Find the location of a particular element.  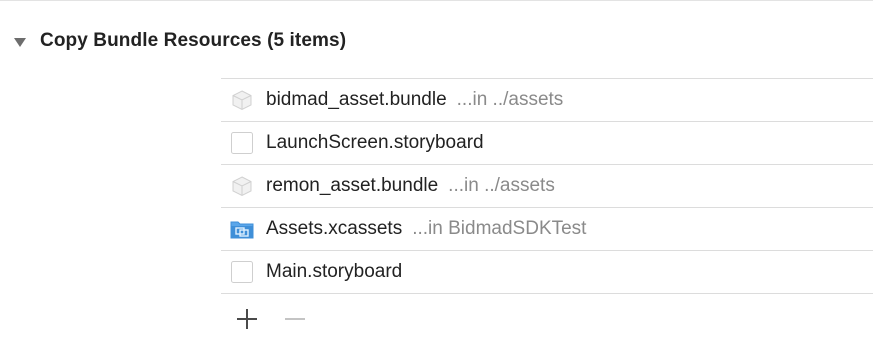

disclosure-triangle-icon is located at coordinates (20, 42).